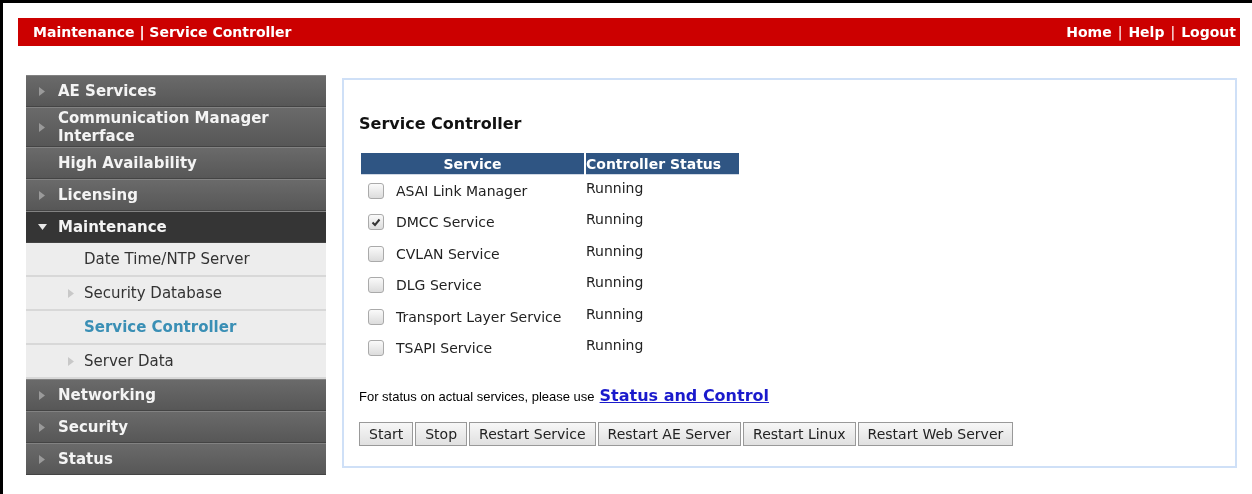 The width and height of the screenshot is (1252, 494). What do you see at coordinates (176, 294) in the screenshot?
I see `sidebar-subitem: Security Database` at bounding box center [176, 294].